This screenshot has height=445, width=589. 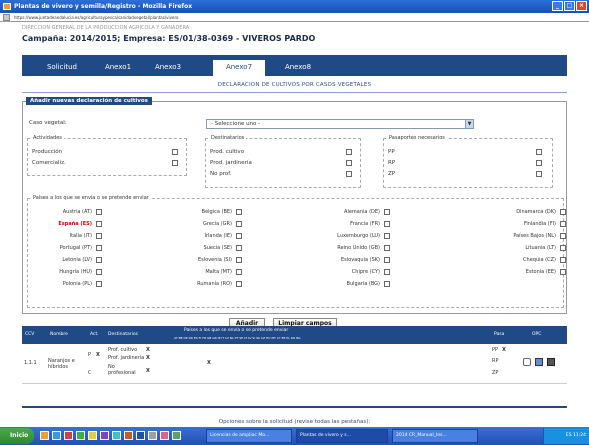 What do you see at coordinates (495, 350) in the screenshot?
I see `row-pasa1: PP` at bounding box center [495, 350].